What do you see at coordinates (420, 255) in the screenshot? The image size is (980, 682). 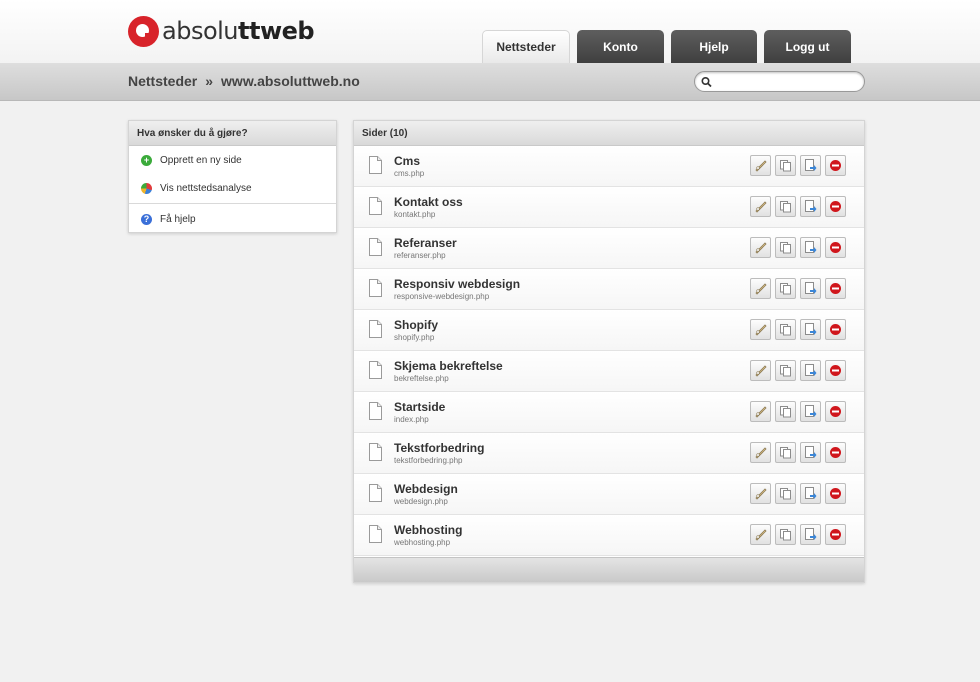 I see `page-filename: referanser.php` at bounding box center [420, 255].